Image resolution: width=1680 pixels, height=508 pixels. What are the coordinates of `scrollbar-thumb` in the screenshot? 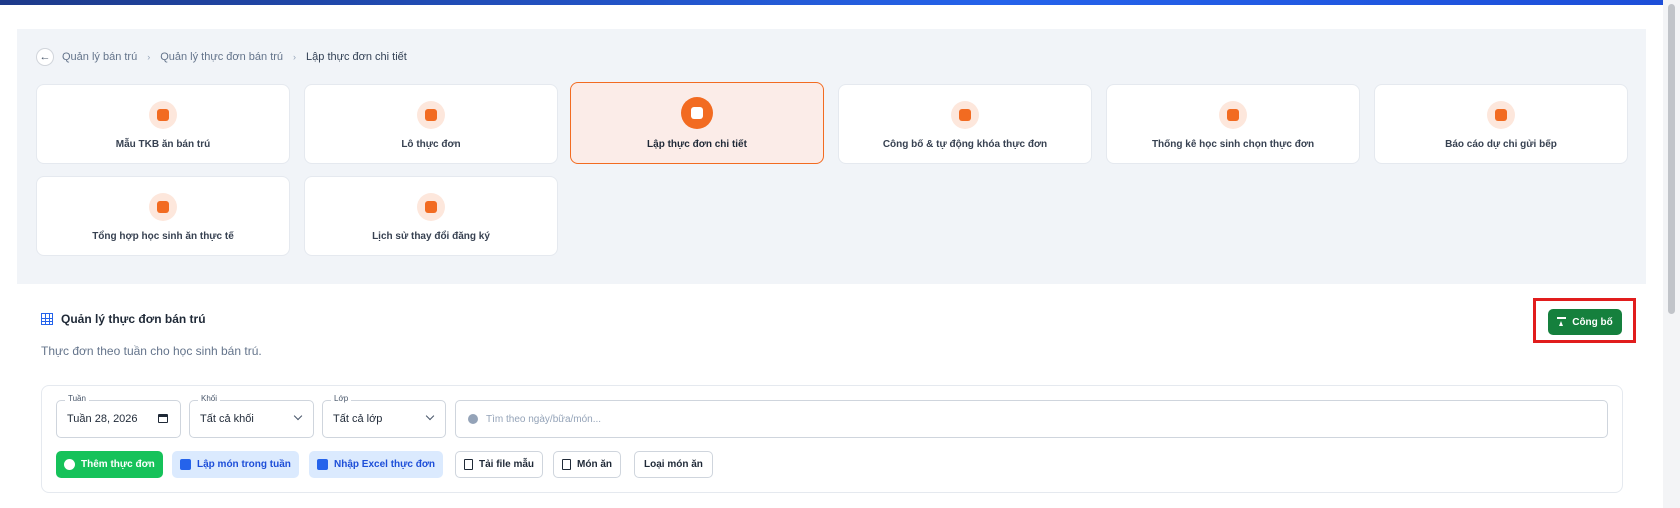 It's located at (1671, 159).